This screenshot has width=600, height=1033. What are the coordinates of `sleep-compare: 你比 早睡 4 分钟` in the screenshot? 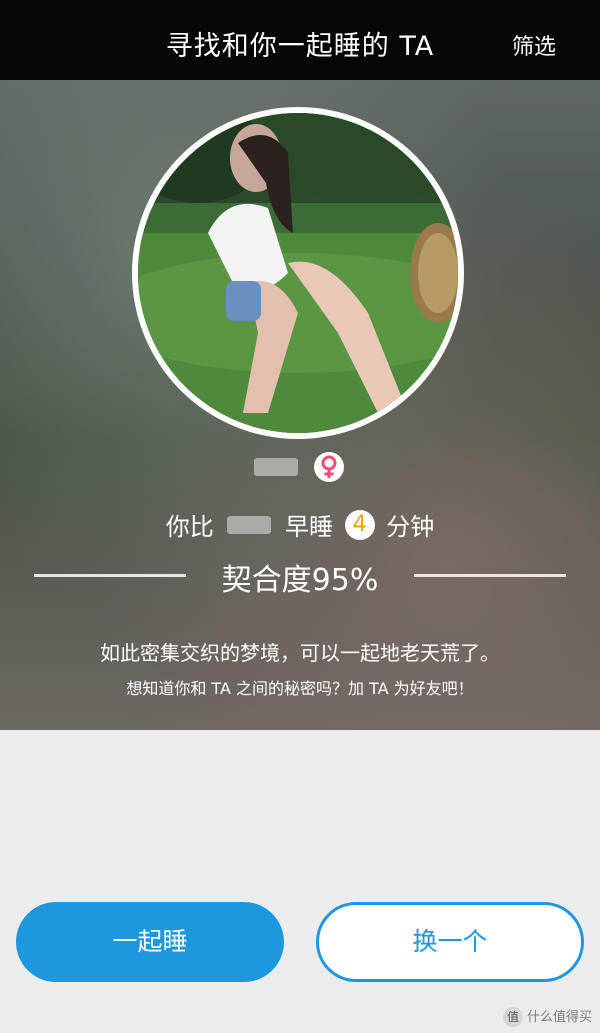 It's located at (300, 525).